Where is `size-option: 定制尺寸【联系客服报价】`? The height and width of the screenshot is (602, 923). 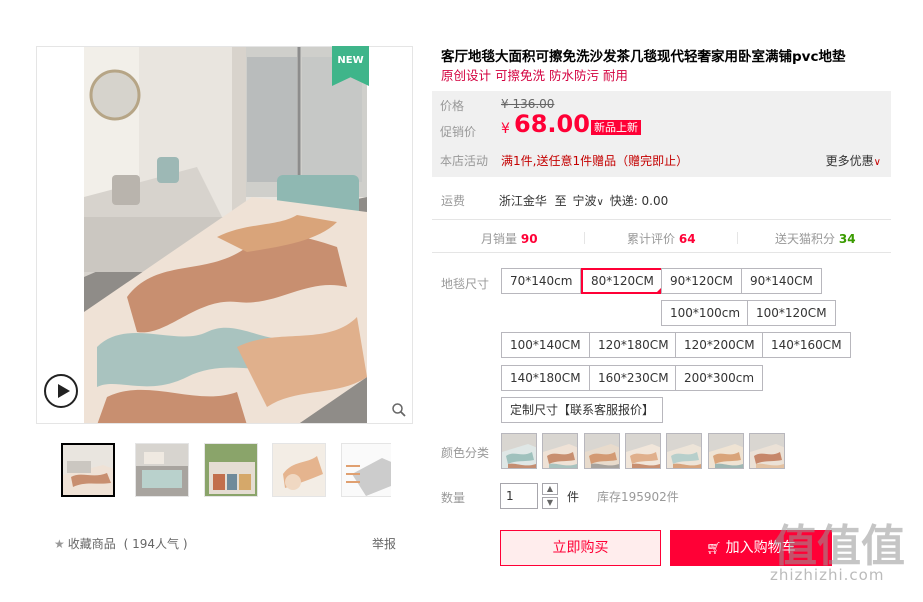 size-option: 定制尺寸【联系客服报价】 is located at coordinates (582, 410).